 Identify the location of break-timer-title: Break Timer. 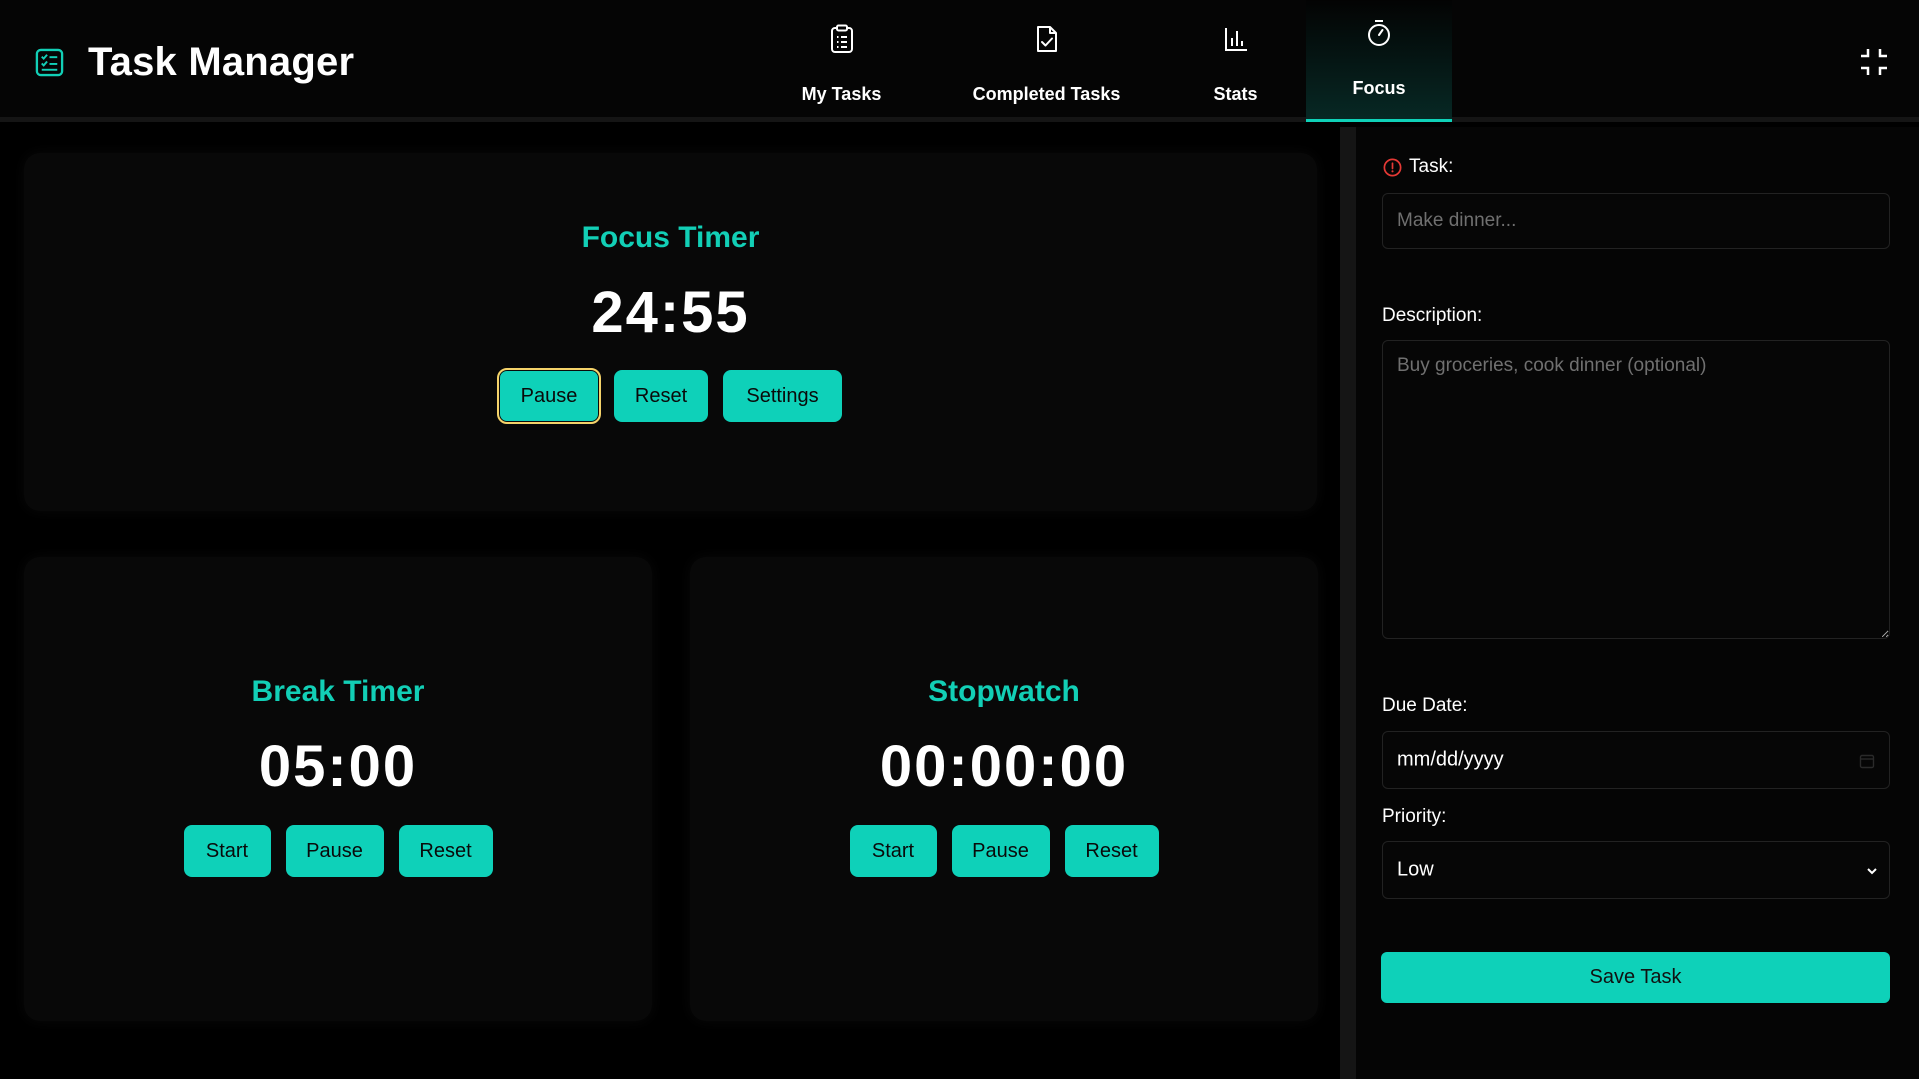
(338, 691).